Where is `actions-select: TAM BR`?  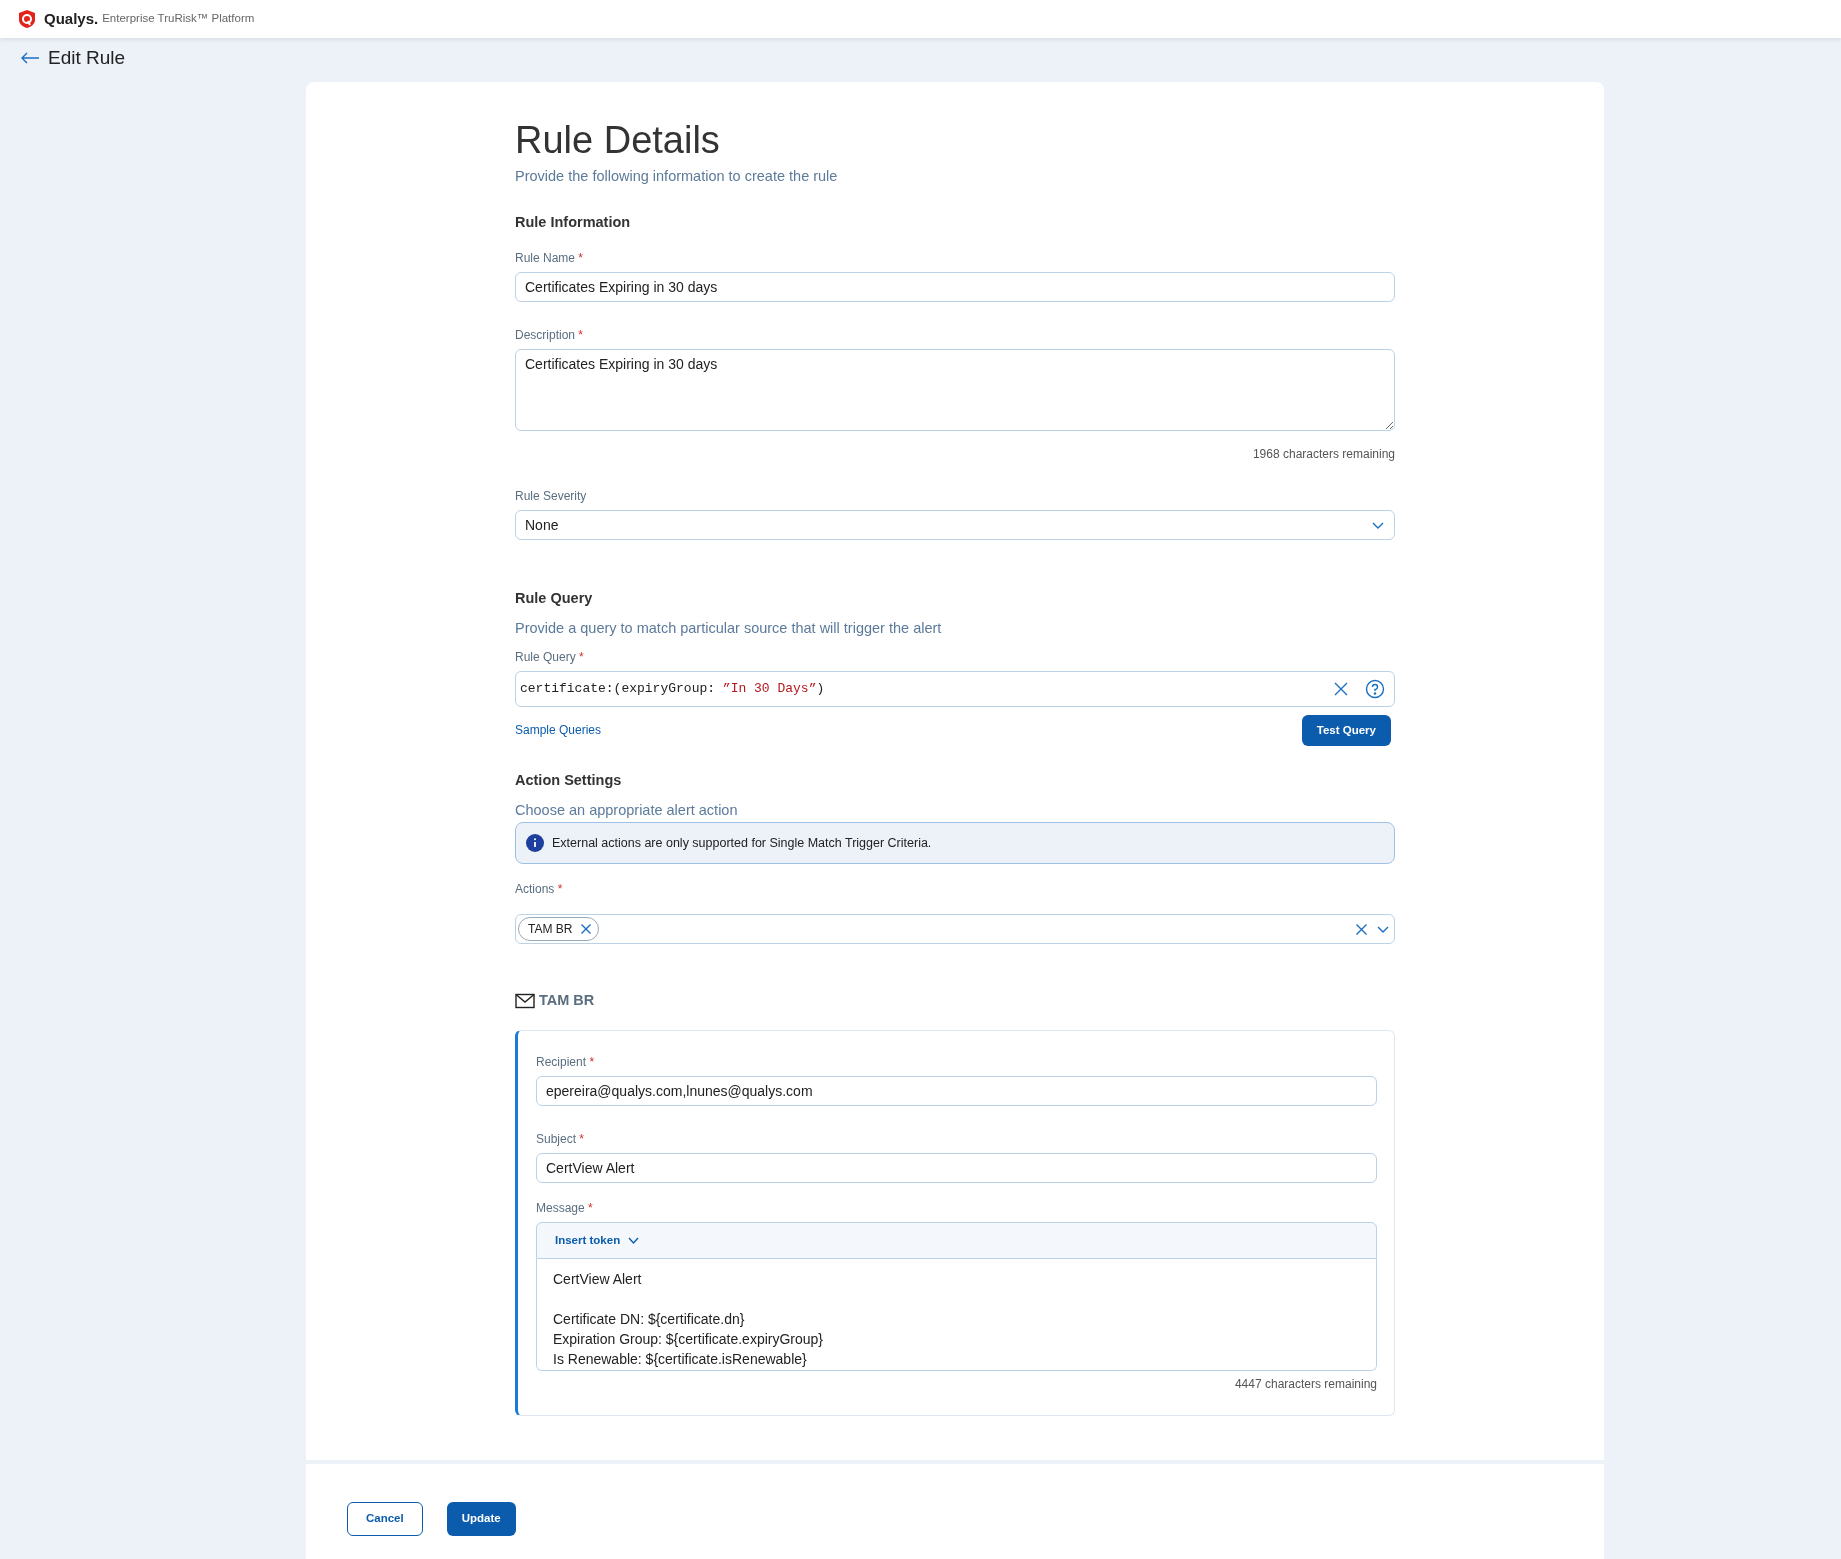 actions-select: TAM BR is located at coordinates (955, 929).